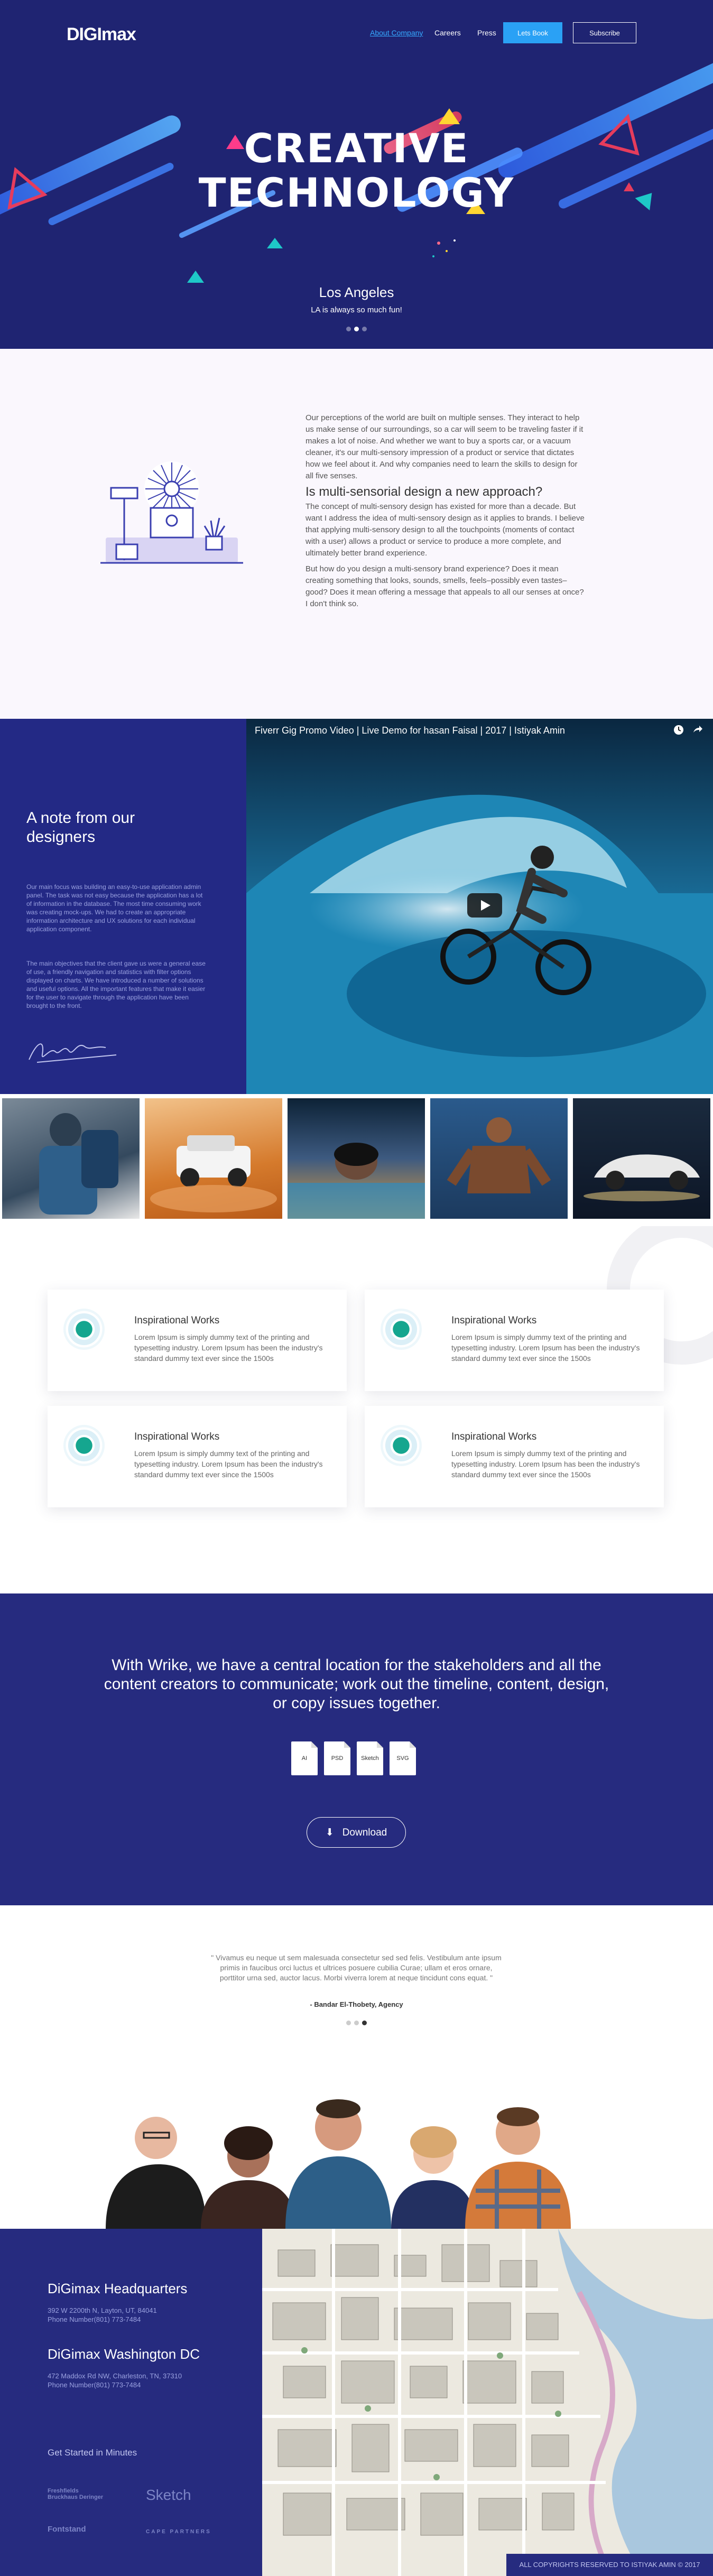 This screenshot has height=2576, width=713. I want to click on logo: DIGImax, so click(102, 34).